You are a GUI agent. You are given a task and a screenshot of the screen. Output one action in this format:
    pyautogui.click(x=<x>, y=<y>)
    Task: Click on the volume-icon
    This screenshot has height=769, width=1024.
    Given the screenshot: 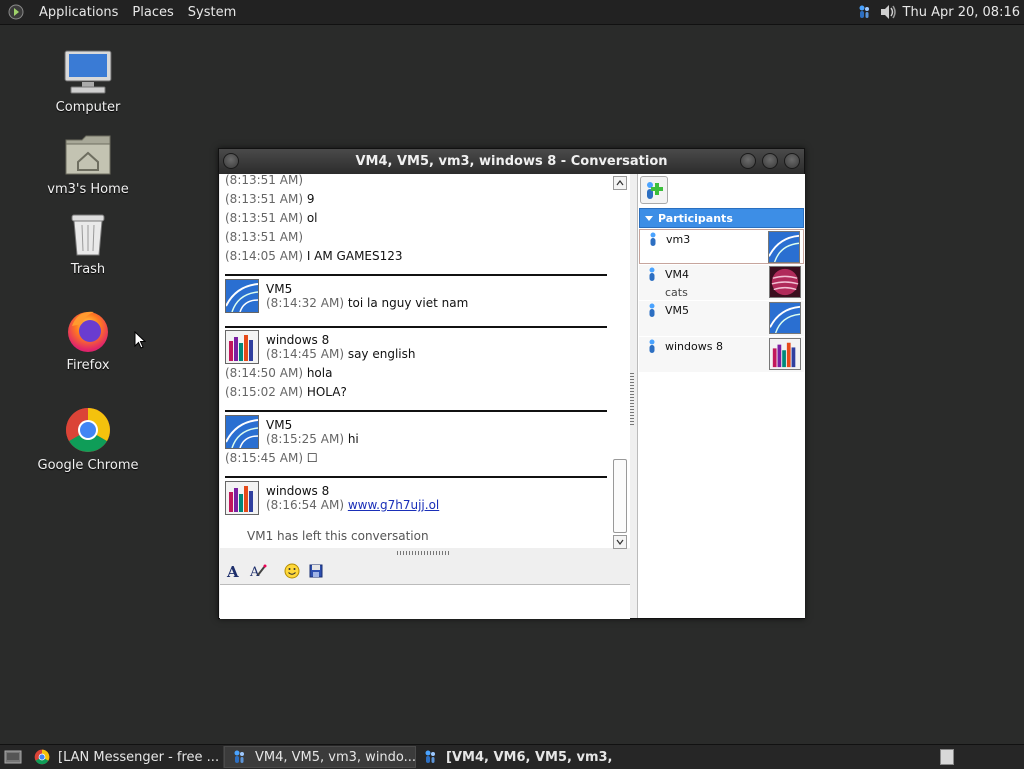 What is the action you would take?
    pyautogui.click(x=888, y=12)
    